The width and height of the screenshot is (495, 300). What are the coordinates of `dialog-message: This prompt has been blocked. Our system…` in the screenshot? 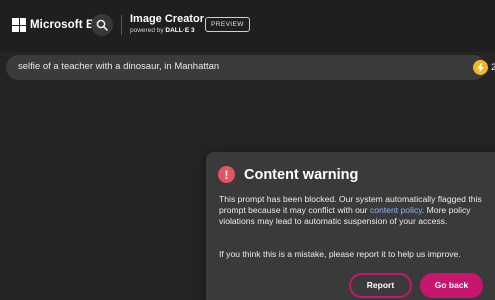 It's located at (350, 210).